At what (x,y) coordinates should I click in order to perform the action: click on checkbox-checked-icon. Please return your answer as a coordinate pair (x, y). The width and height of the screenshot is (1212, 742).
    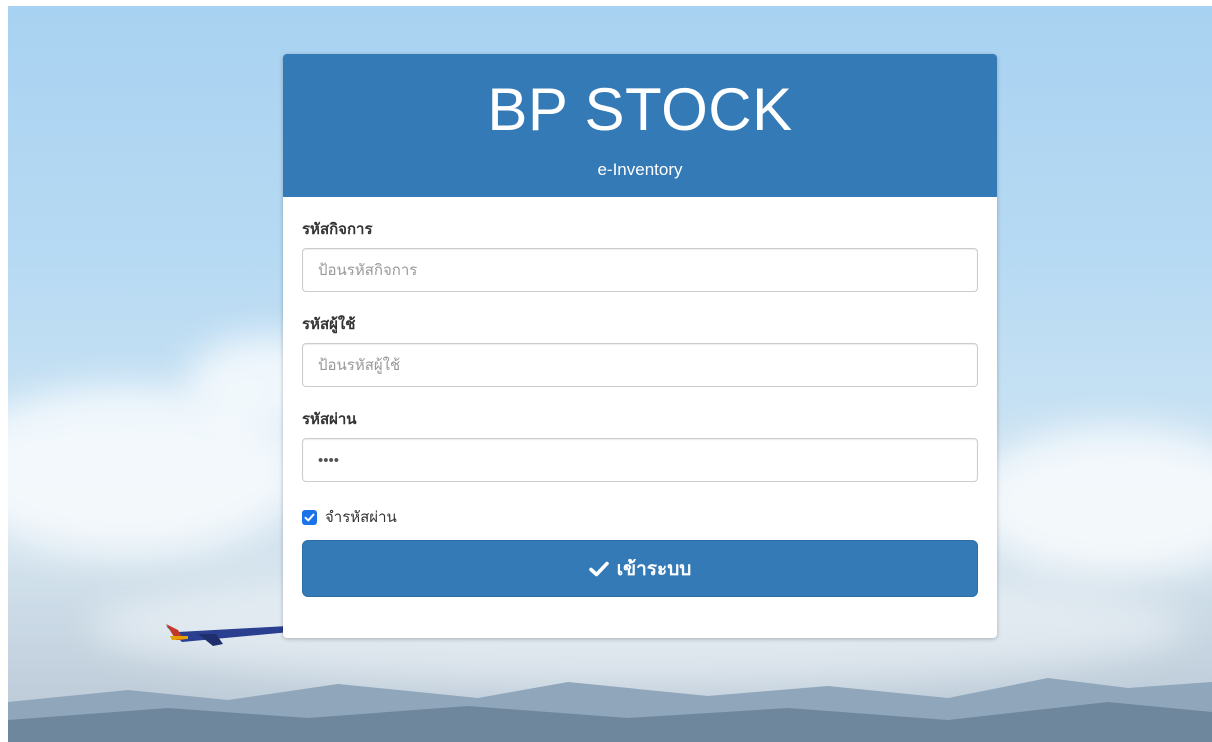
    Looking at the image, I should click on (309, 517).